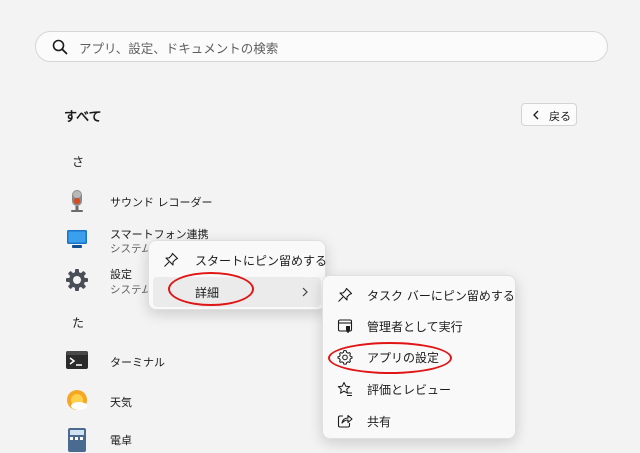 This screenshot has height=453, width=640. Describe the element at coordinates (415, 327) in the screenshot. I see `menu-item-label: 管理者として実行` at that location.